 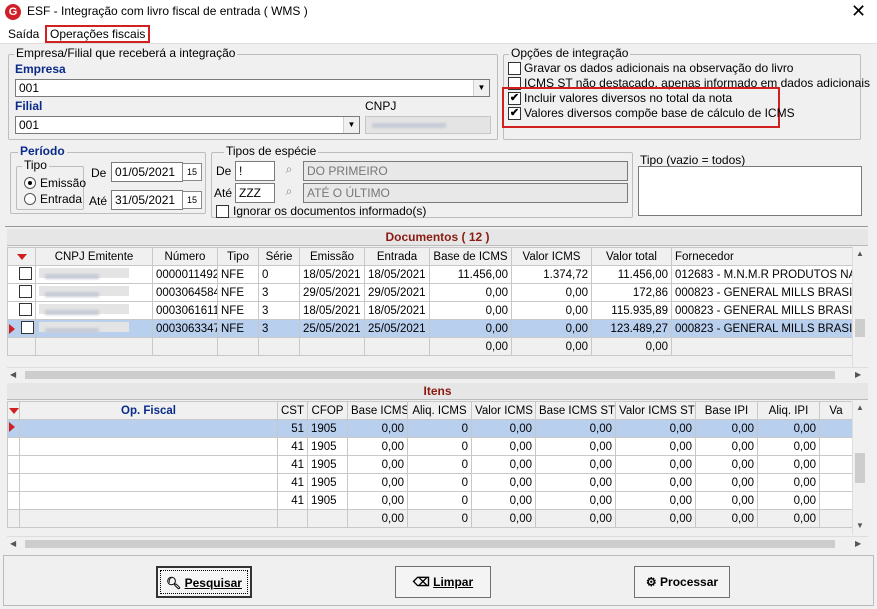 I want to click on documents-horizontal-scrollbar: ◀ ▶, so click(x=437, y=374).